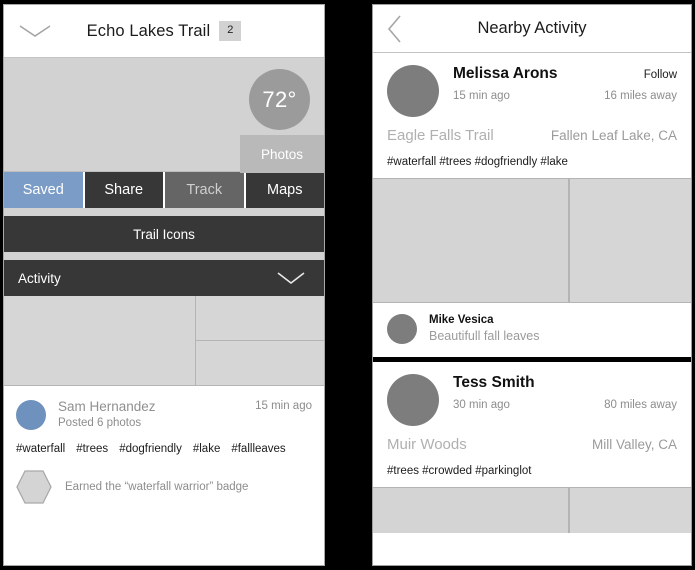 The image size is (695, 570). I want to click on status-badge: 2, so click(230, 31).